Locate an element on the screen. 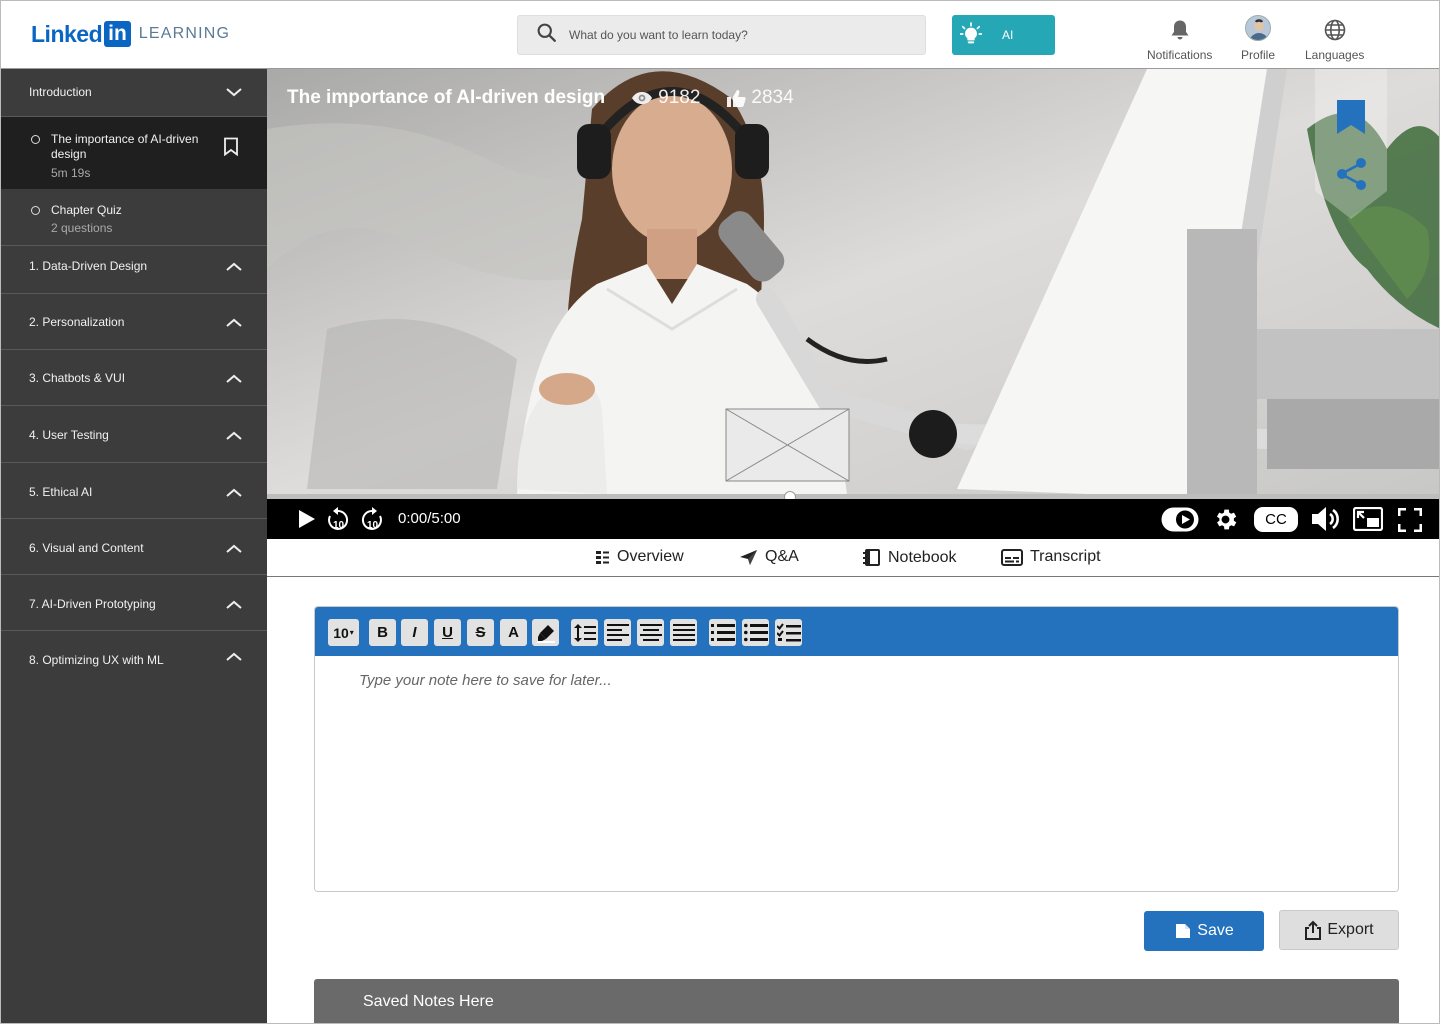 The image size is (1440, 1024). nav-profile-label: Profile is located at coordinates (1258, 55).